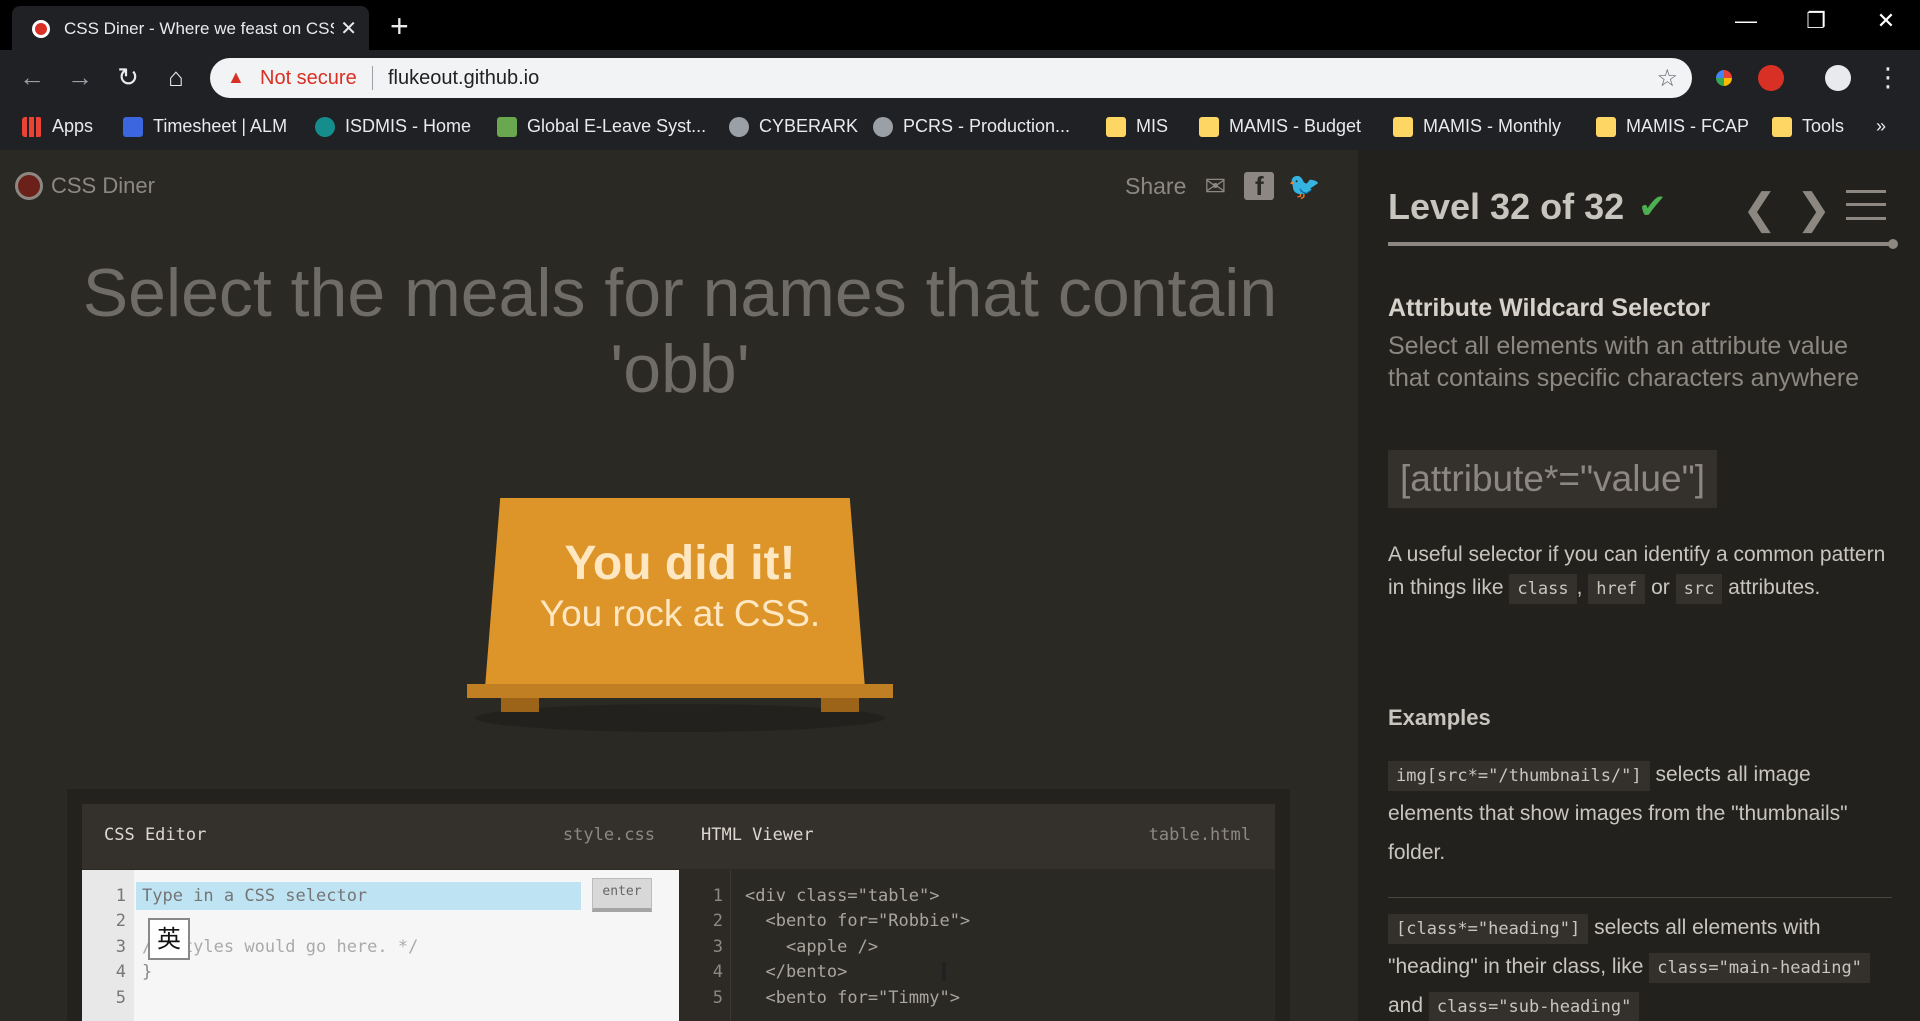 This screenshot has width=1920, height=1021. Describe the element at coordinates (1816, 21) in the screenshot. I see `restore-button: ❐` at that location.